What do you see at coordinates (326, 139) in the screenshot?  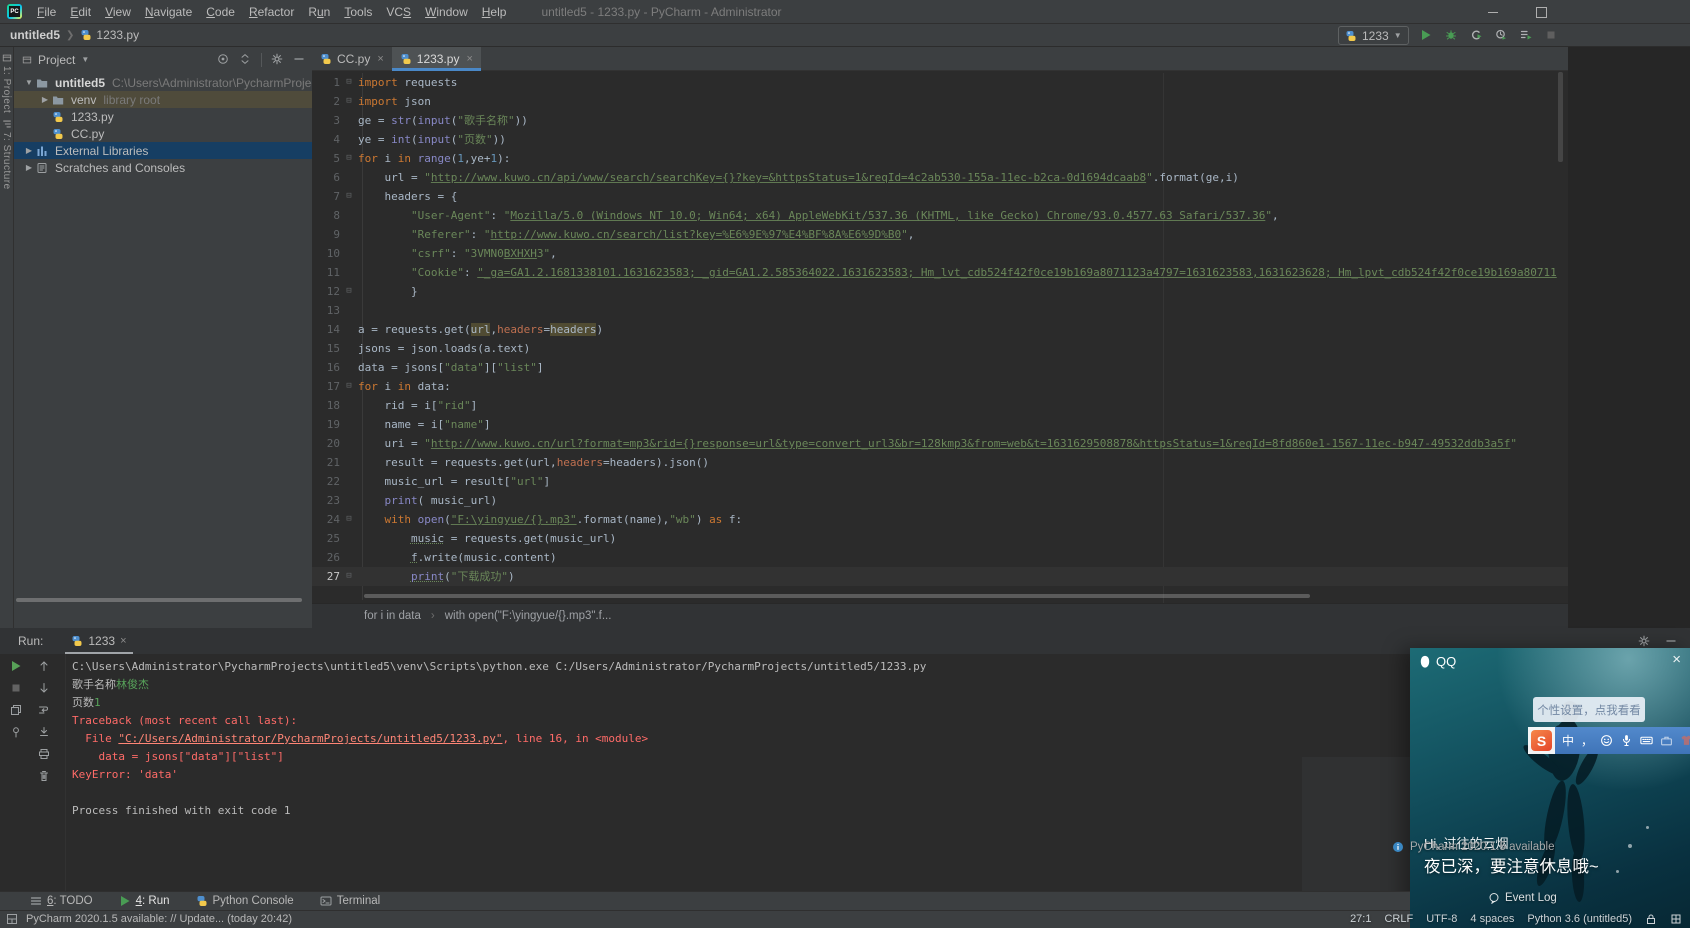 I see `line-number: 4` at bounding box center [326, 139].